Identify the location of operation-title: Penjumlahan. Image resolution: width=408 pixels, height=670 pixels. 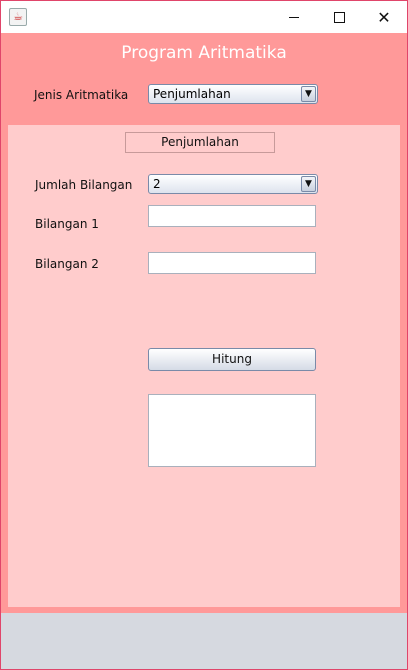
(200, 142).